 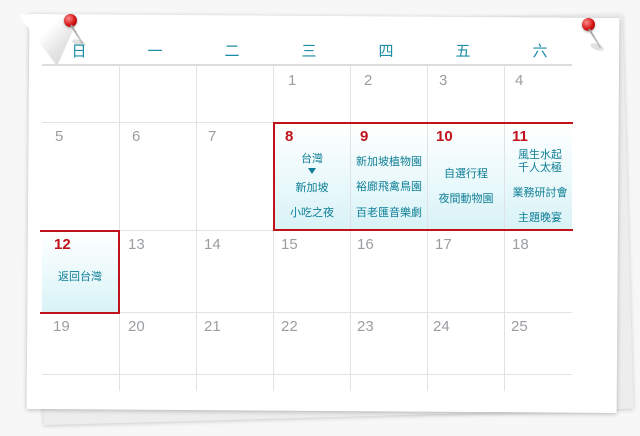 What do you see at coordinates (443, 80) in the screenshot?
I see `day-number: 3` at bounding box center [443, 80].